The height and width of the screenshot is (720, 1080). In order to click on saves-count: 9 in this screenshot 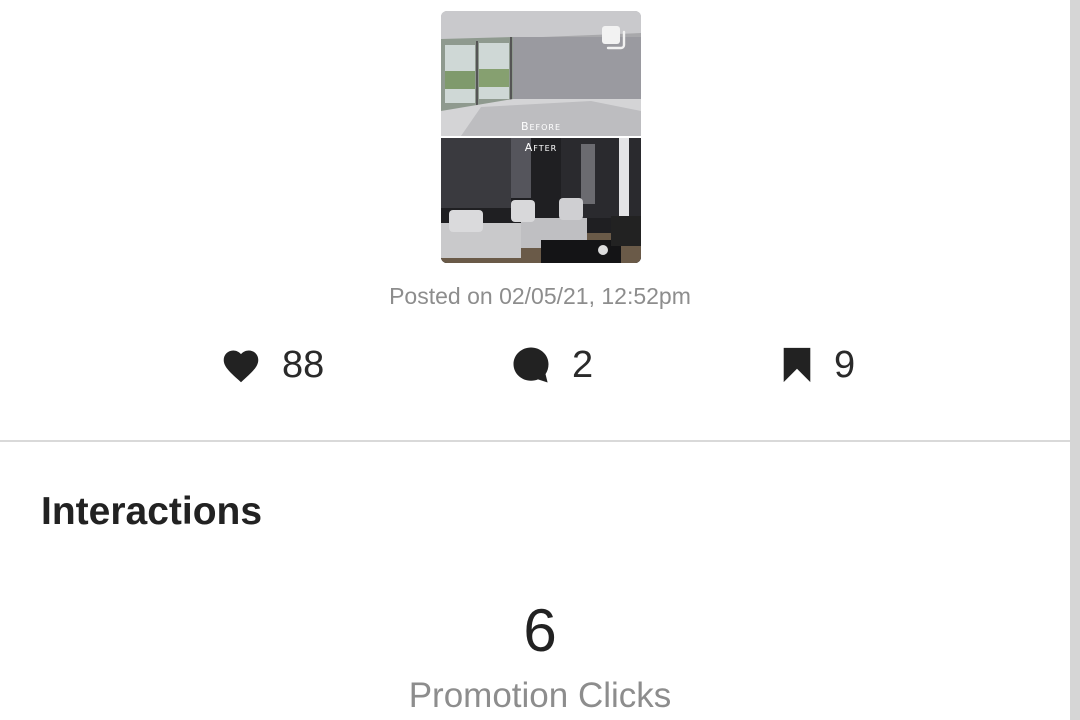, I will do `click(845, 364)`.